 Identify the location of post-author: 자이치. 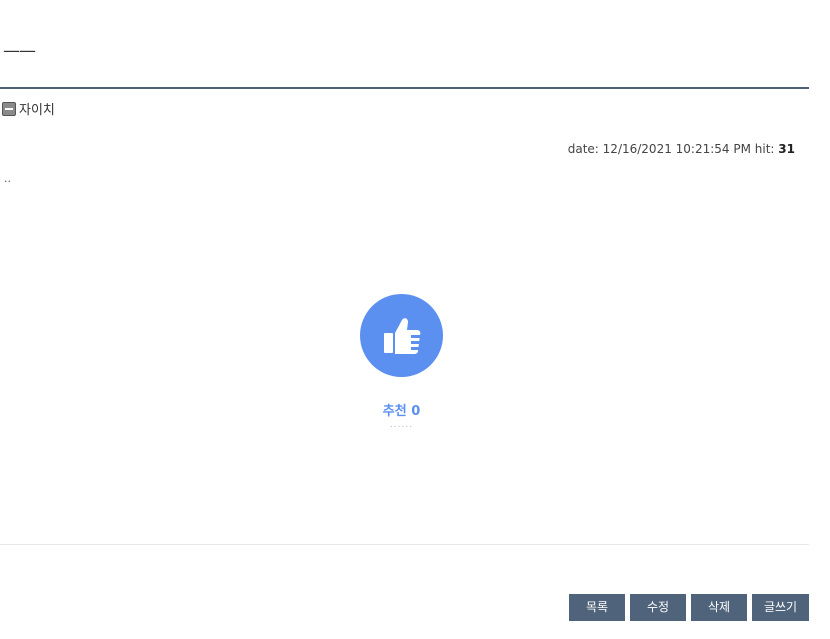
(28, 108).